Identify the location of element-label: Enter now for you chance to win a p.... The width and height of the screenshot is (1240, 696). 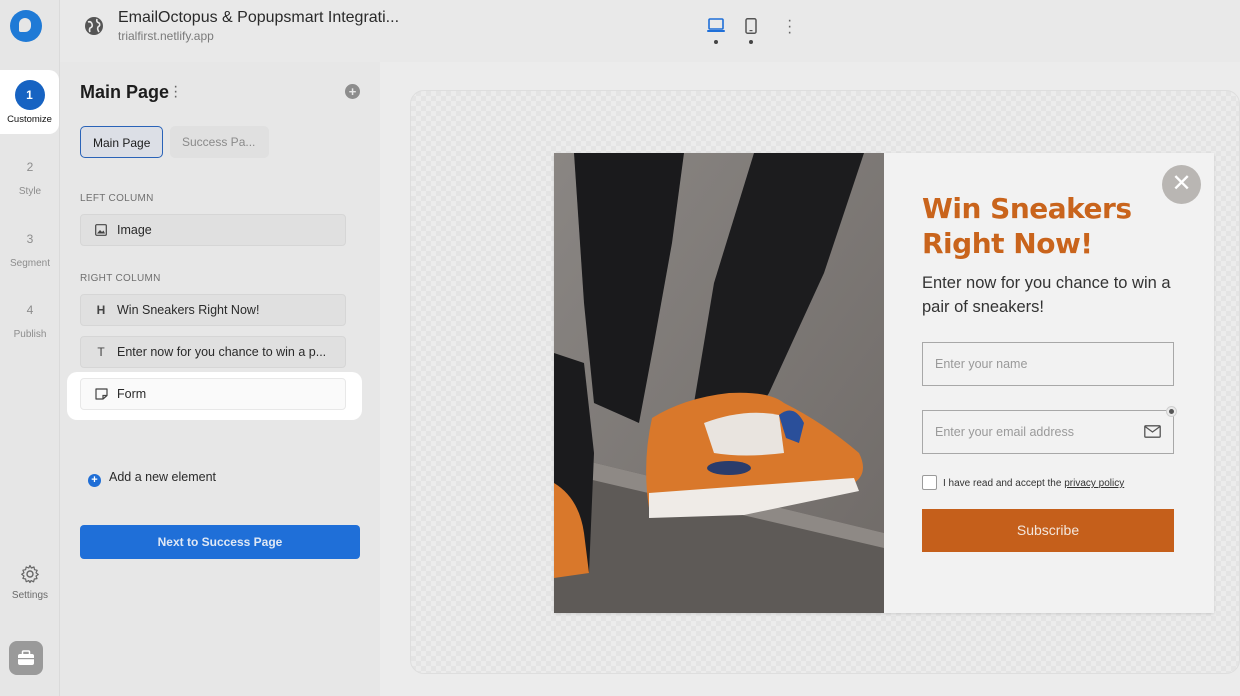
(222, 352).